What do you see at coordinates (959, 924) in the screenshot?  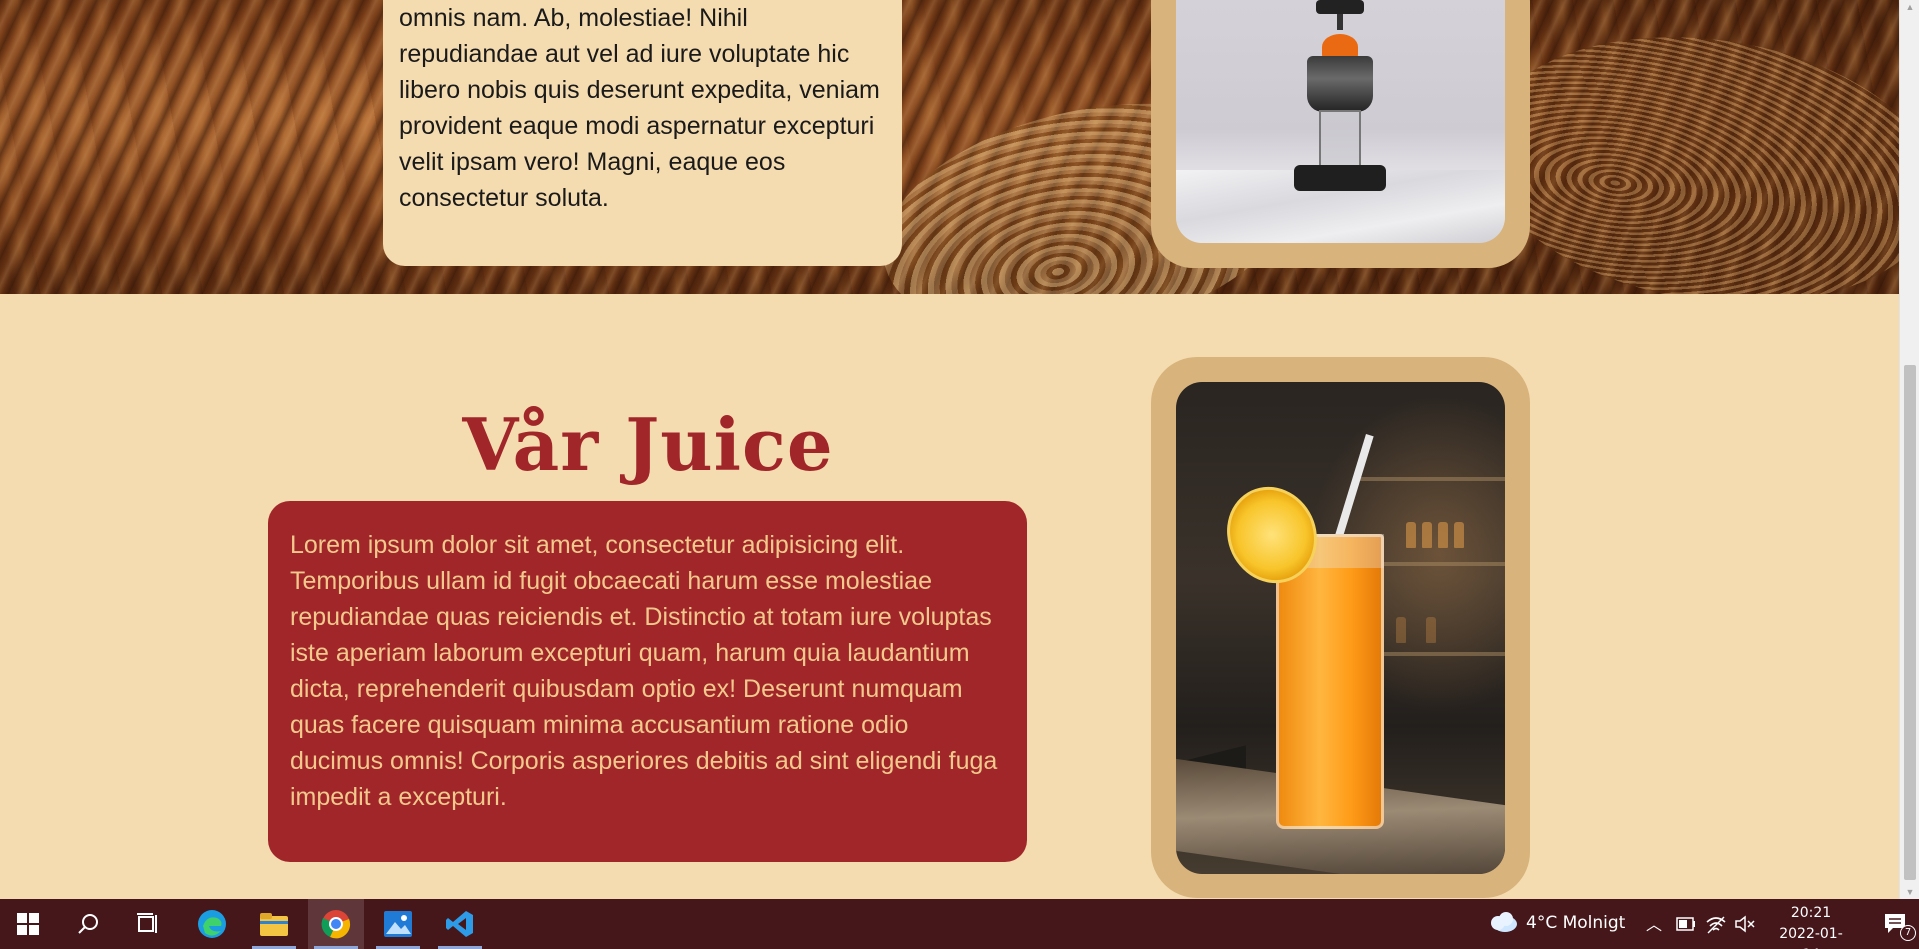 I see `windows-taskbar: 4°C Molnigt ︿ 7` at bounding box center [959, 924].